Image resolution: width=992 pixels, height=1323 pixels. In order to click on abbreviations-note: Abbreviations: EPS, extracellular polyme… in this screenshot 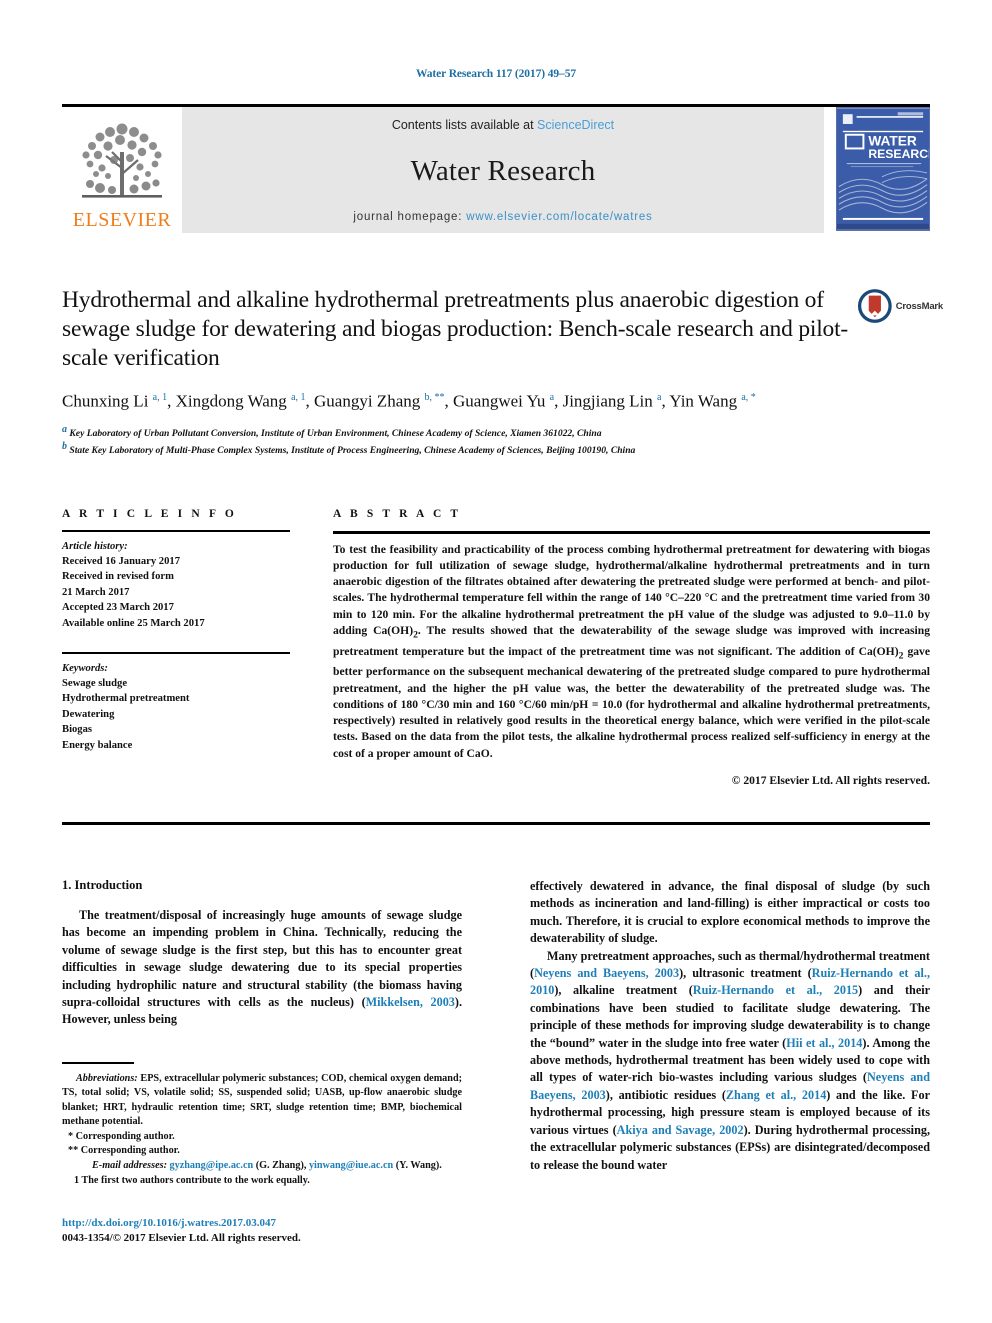, I will do `click(262, 1100)`.